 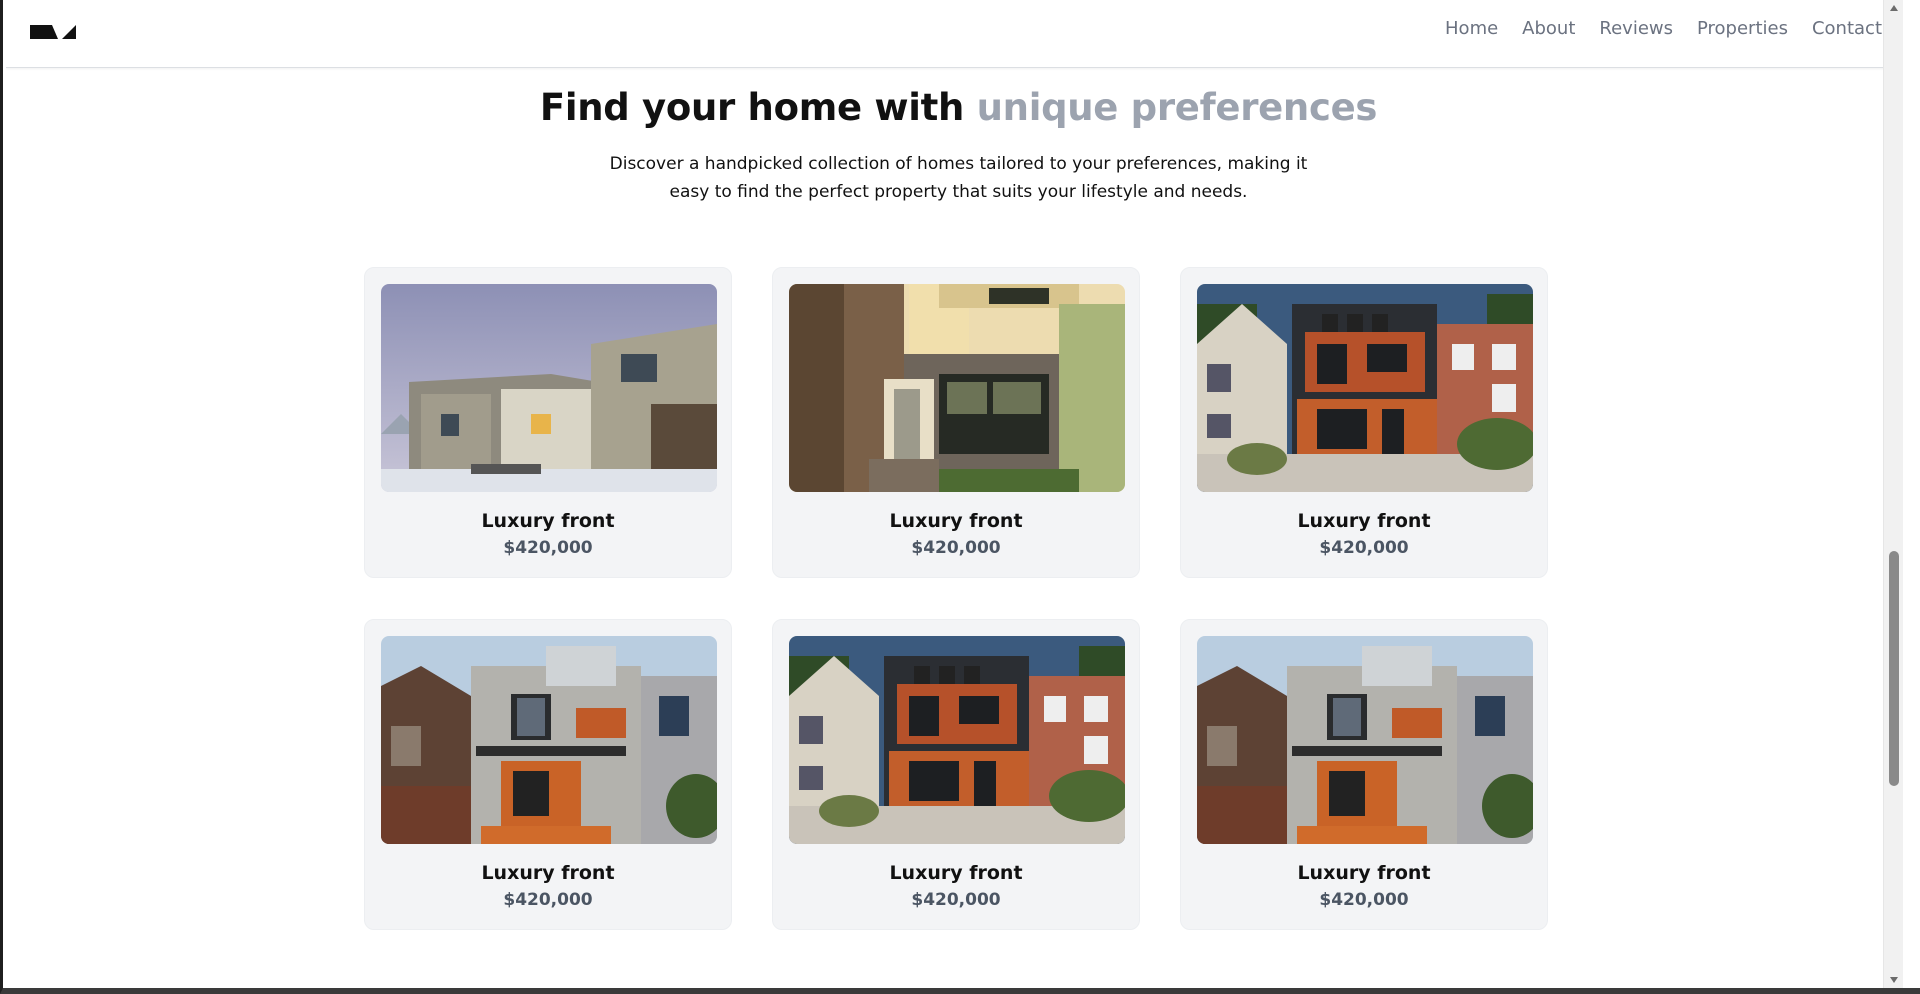 I want to click on title-main: Find your home with, so click(x=758, y=107).